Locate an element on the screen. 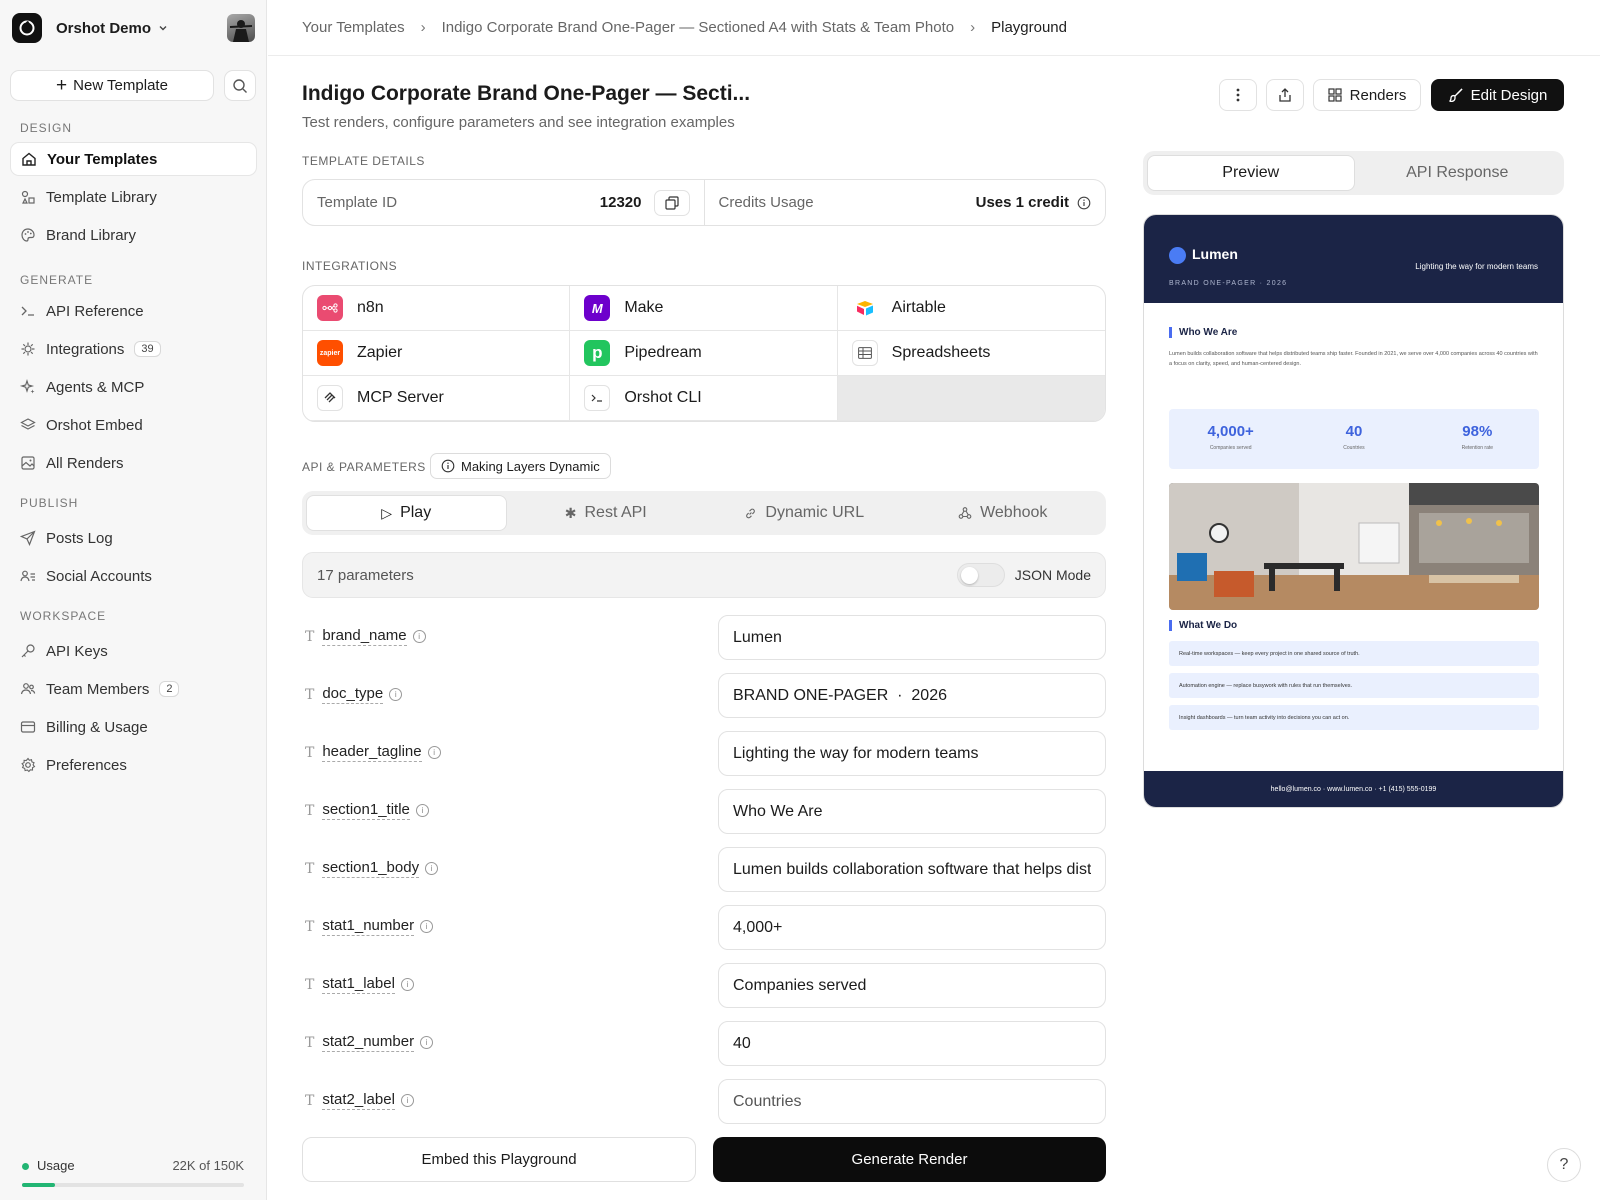  sidebar-item-template-library: Template Library is located at coordinates (133, 197).